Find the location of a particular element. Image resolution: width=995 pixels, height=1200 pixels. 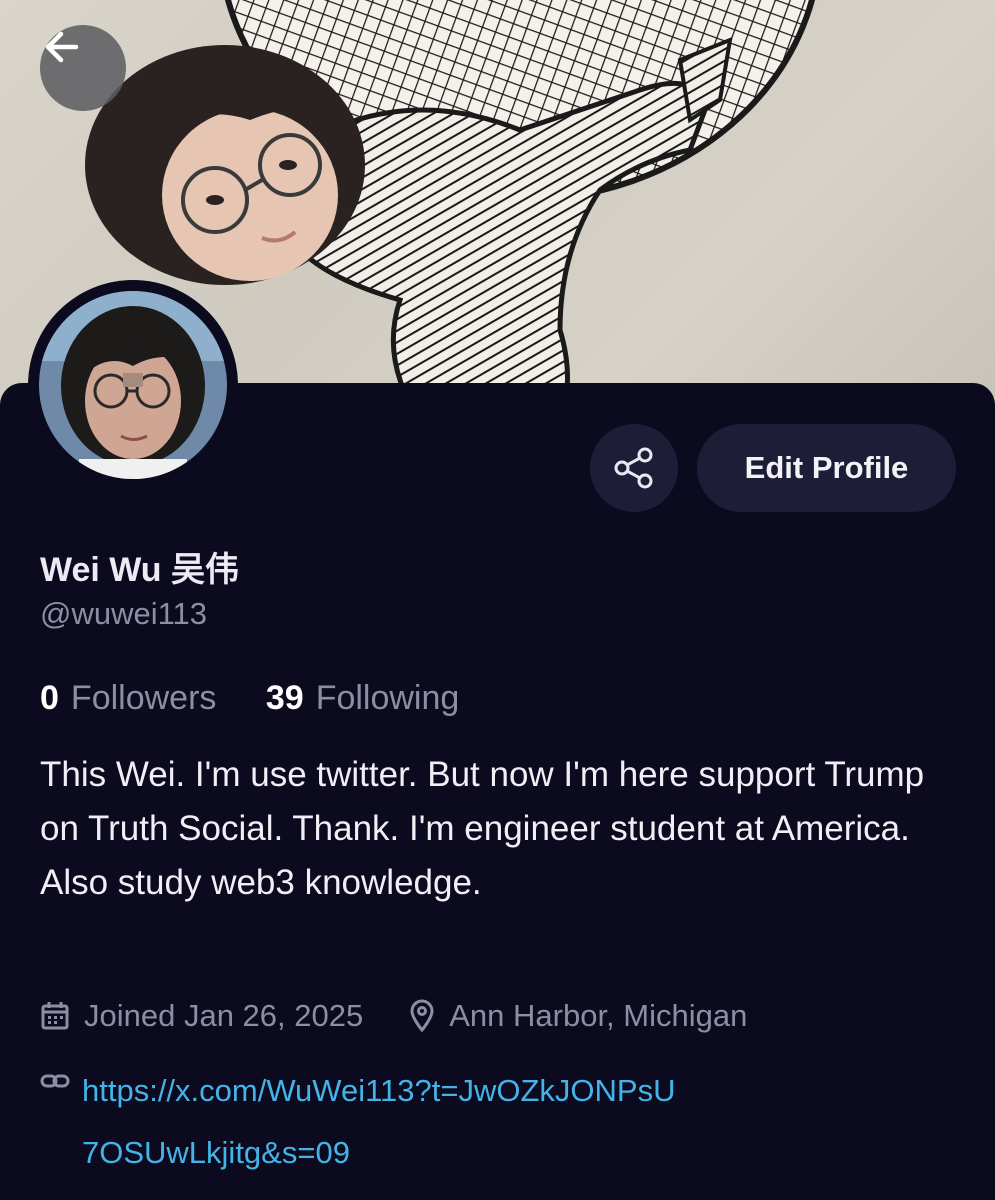

followers-label: Followers is located at coordinates (143, 698).